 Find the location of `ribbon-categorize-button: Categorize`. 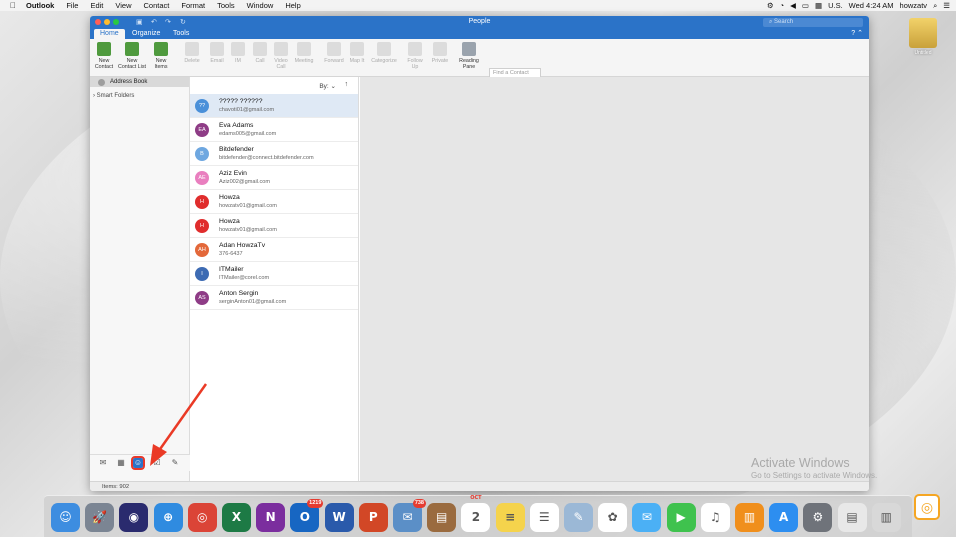

ribbon-categorize-button: Categorize is located at coordinates (384, 53).